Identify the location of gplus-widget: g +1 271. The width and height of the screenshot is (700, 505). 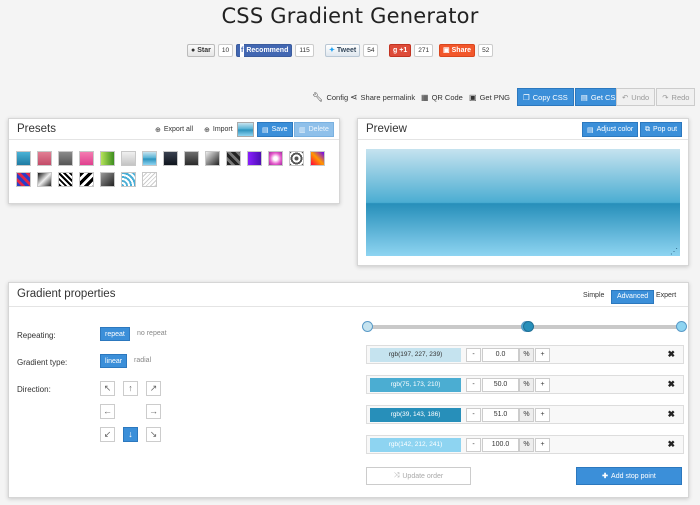
(411, 50).